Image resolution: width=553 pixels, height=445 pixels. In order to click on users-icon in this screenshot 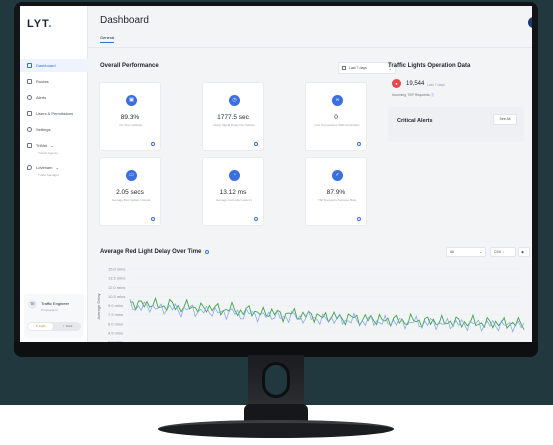, I will do `click(29, 113)`.